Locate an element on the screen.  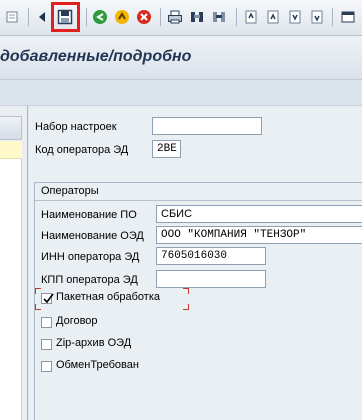
tree-list is located at coordinates (11, 289).